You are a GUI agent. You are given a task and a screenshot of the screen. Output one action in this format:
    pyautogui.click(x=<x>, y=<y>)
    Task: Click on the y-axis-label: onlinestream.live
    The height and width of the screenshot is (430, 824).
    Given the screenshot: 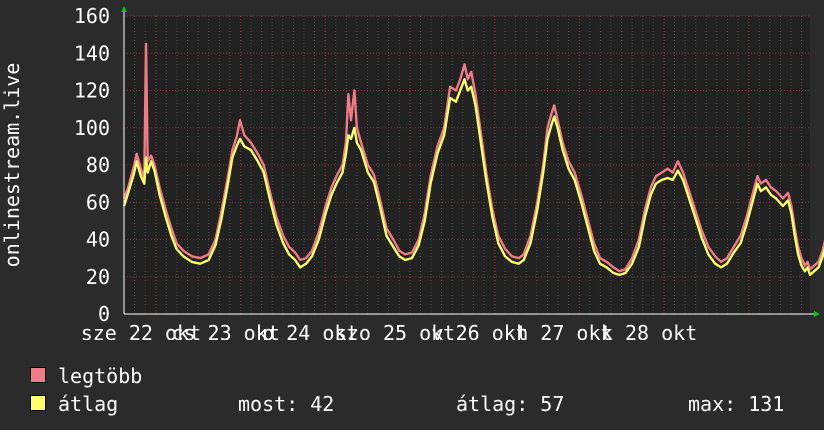 What is the action you would take?
    pyautogui.click(x=12, y=165)
    